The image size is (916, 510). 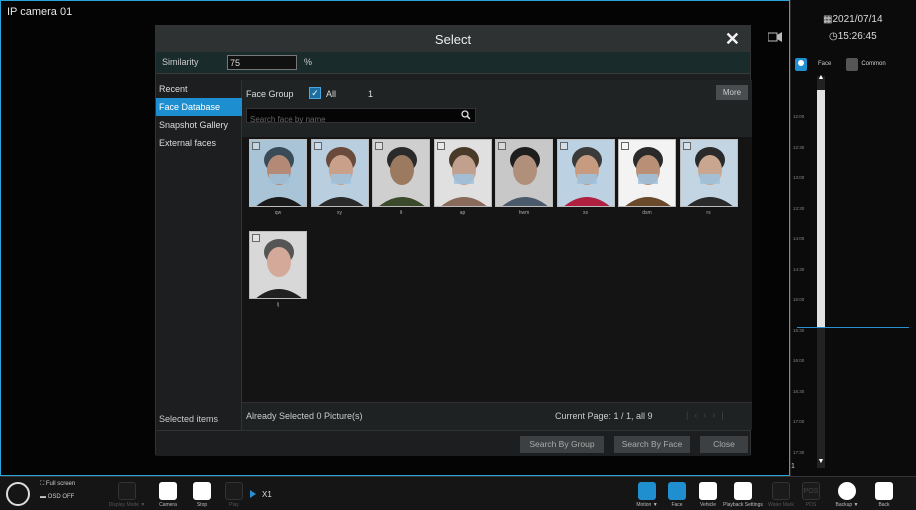 I want to click on vehicle-icon, so click(x=708, y=491).